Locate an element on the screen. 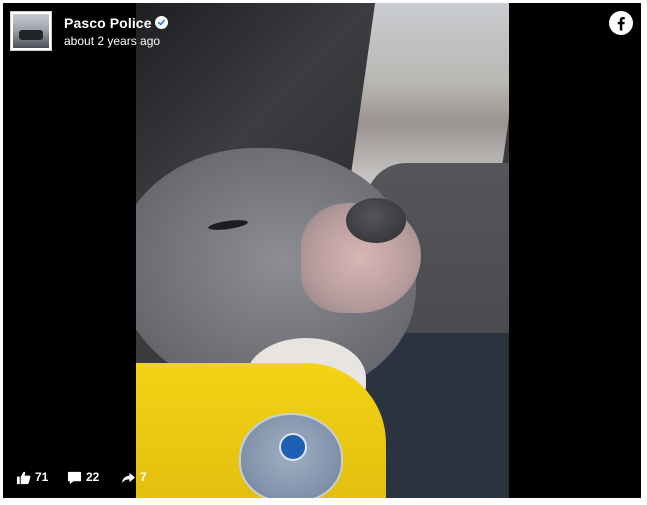 The width and height of the screenshot is (647, 505). facebook-logo-icon is located at coordinates (621, 23).